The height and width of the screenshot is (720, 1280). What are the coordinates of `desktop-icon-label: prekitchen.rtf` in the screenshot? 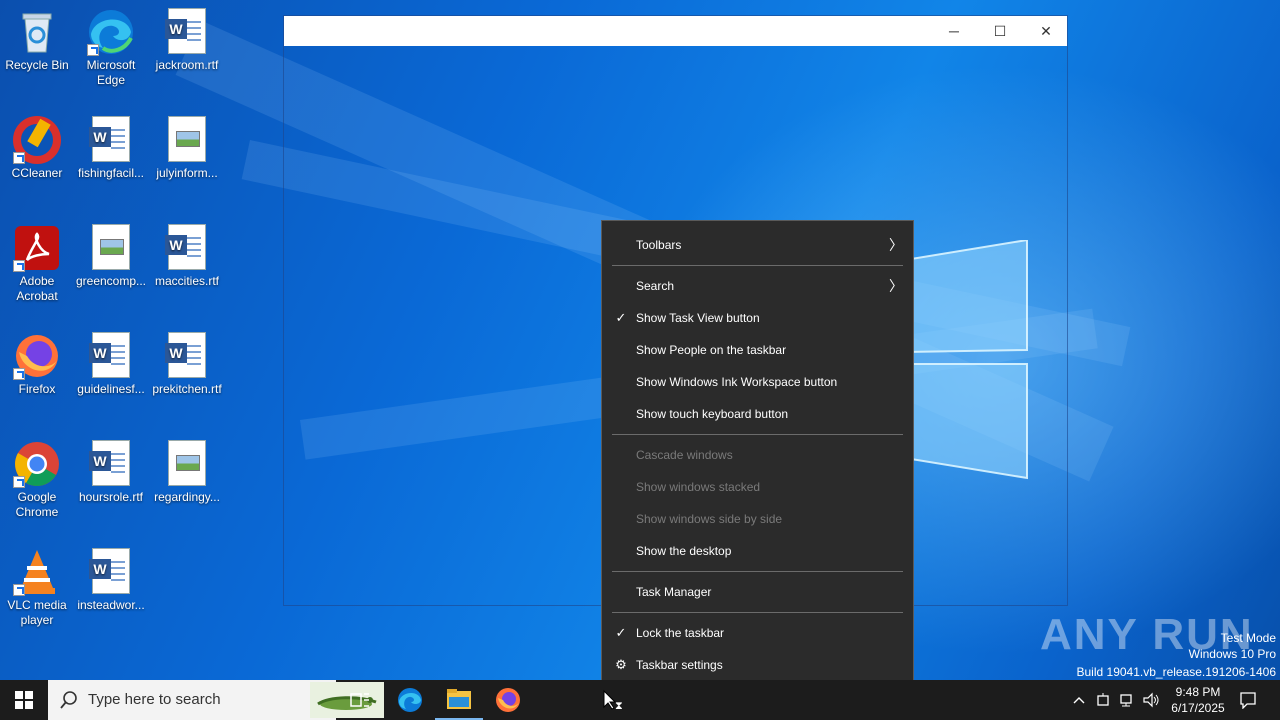 It's located at (187, 389).